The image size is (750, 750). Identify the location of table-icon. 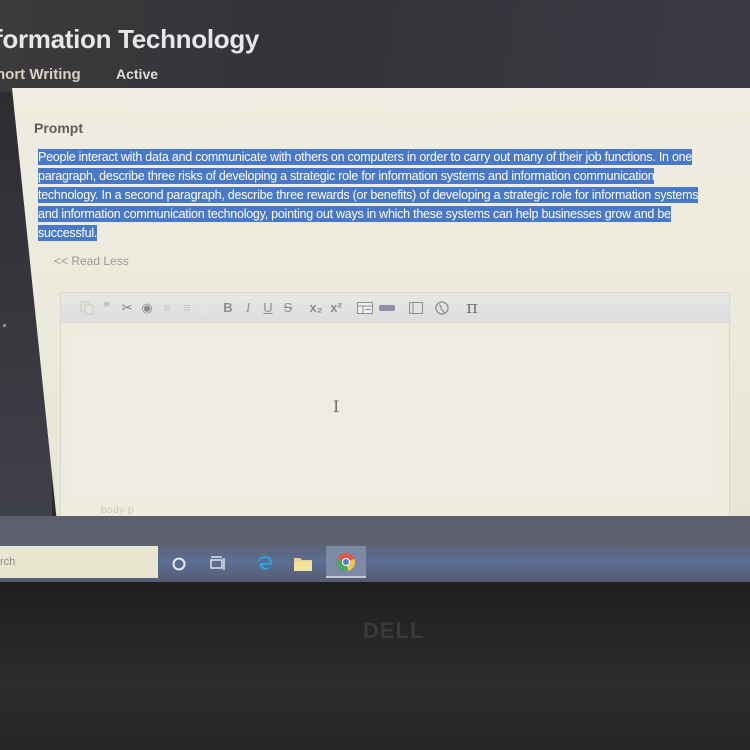
(365, 307).